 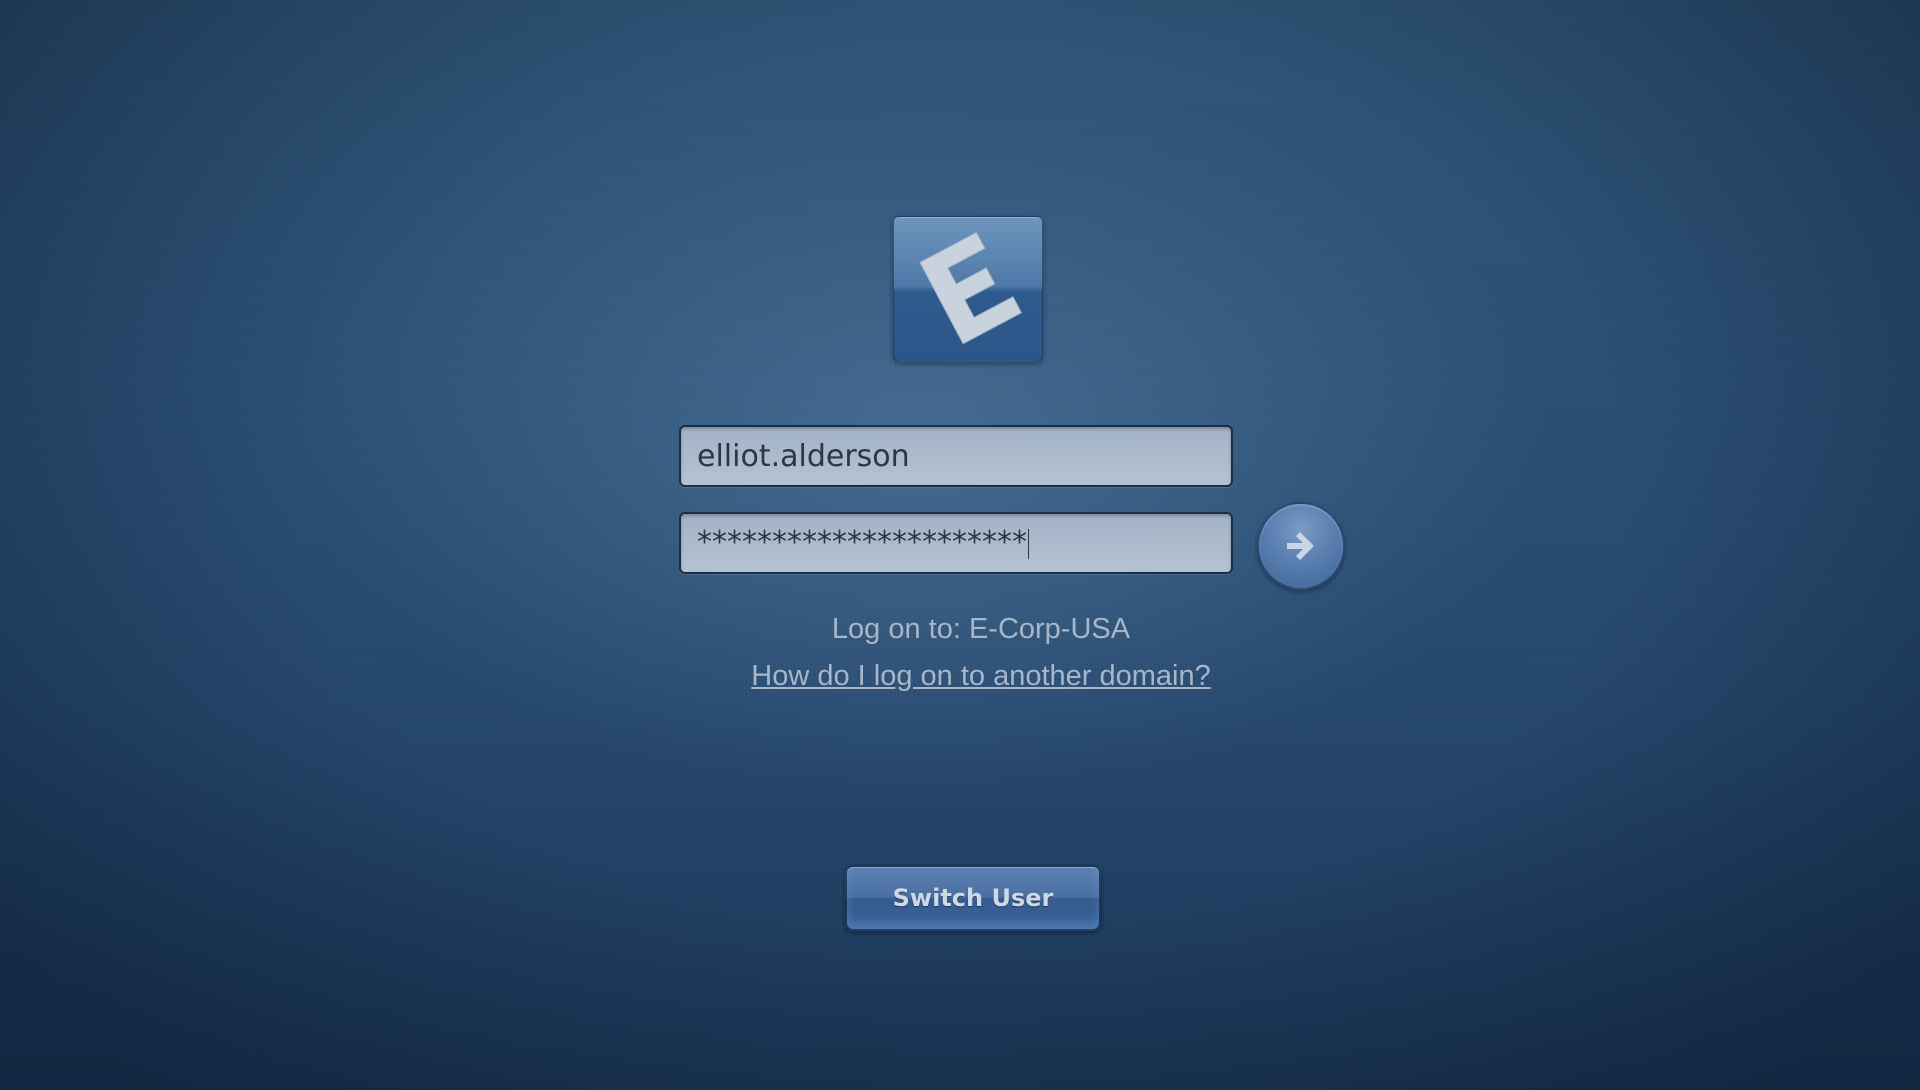 What do you see at coordinates (1028, 543) in the screenshot?
I see `text-cursor` at bounding box center [1028, 543].